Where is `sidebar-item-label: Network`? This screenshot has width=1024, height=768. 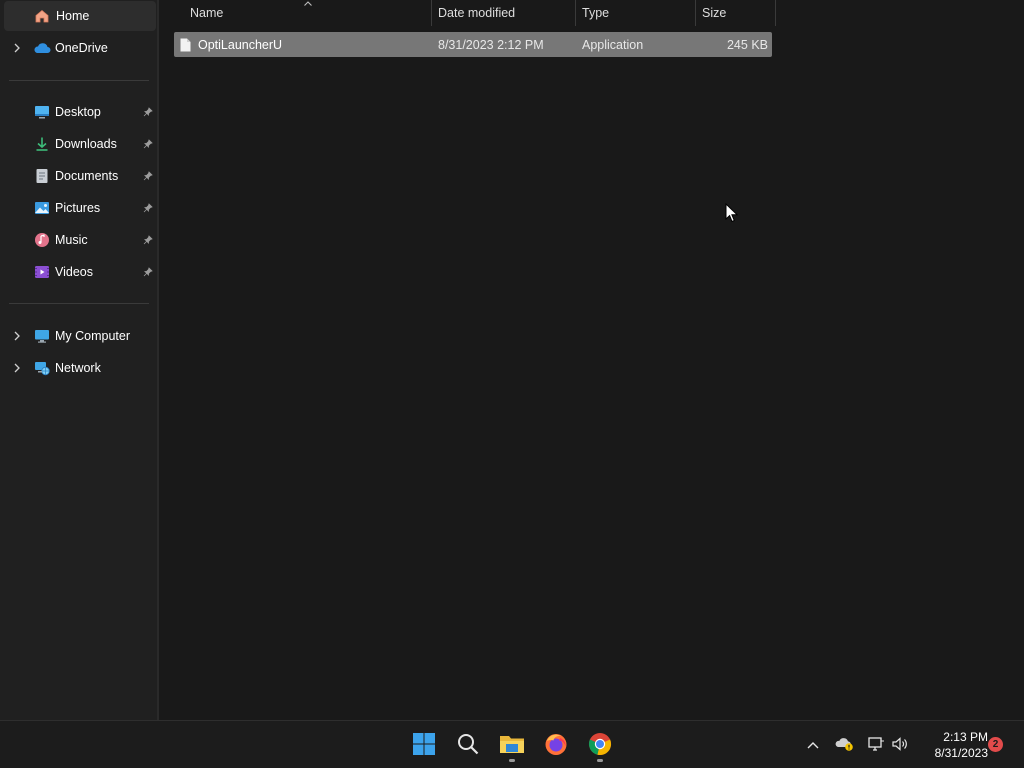 sidebar-item-label: Network is located at coordinates (78, 368).